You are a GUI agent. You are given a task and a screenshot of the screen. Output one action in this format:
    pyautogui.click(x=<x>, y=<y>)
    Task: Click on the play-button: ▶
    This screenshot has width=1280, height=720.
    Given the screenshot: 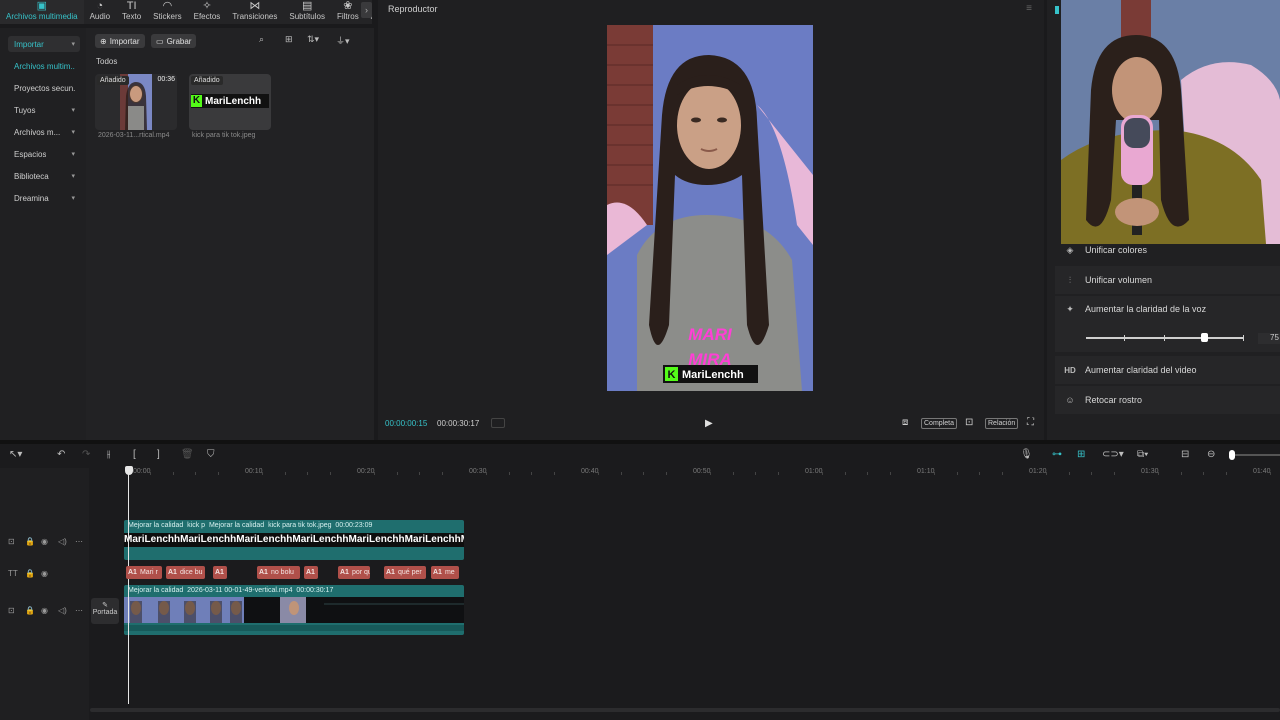 What is the action you would take?
    pyautogui.click(x=709, y=423)
    